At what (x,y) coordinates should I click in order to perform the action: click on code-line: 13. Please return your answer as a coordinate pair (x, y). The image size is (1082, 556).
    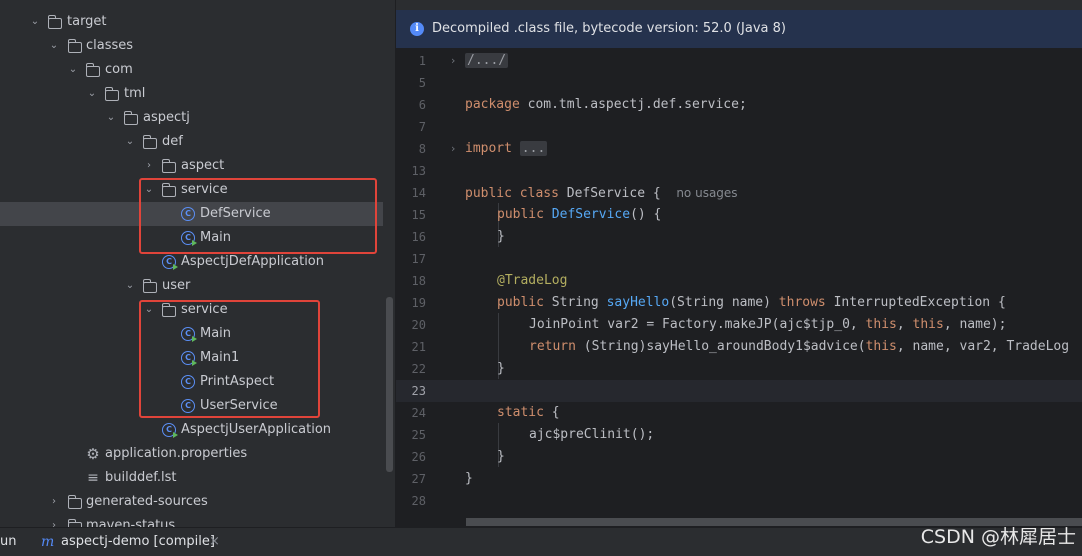
    Looking at the image, I should click on (739, 171).